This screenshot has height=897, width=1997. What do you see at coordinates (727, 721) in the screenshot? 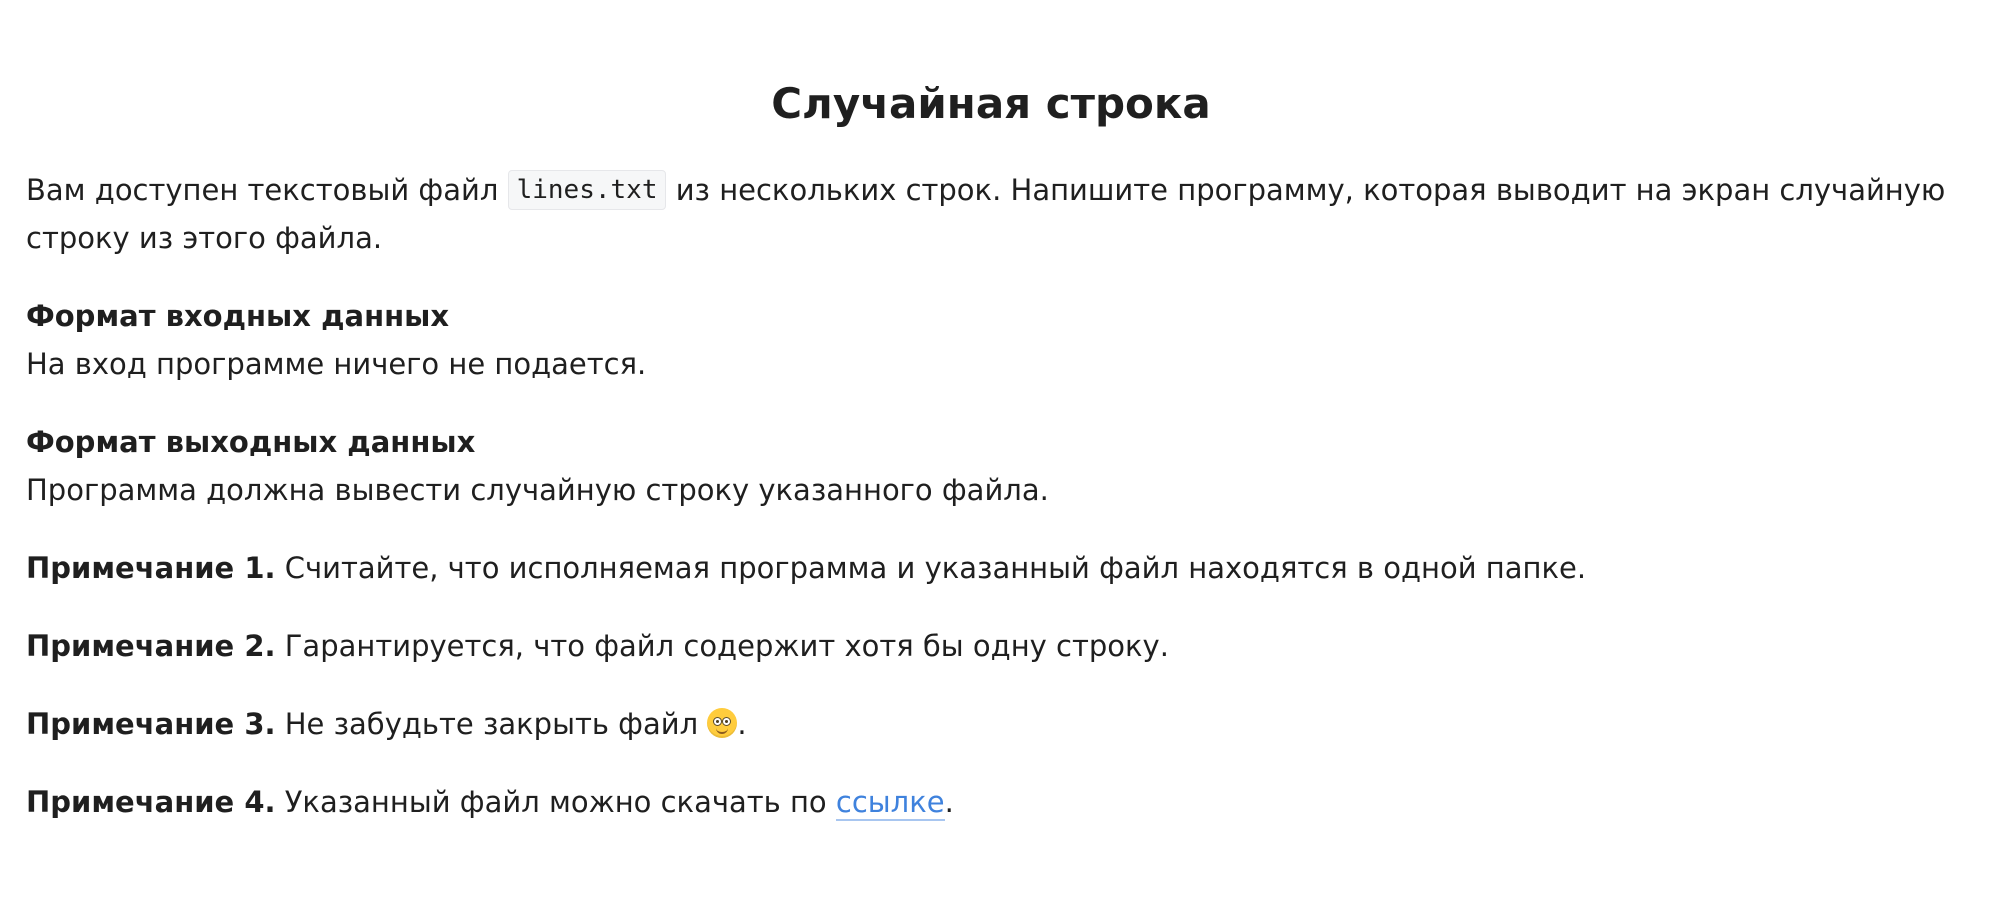
I see `emoji-right-eye` at bounding box center [727, 721].